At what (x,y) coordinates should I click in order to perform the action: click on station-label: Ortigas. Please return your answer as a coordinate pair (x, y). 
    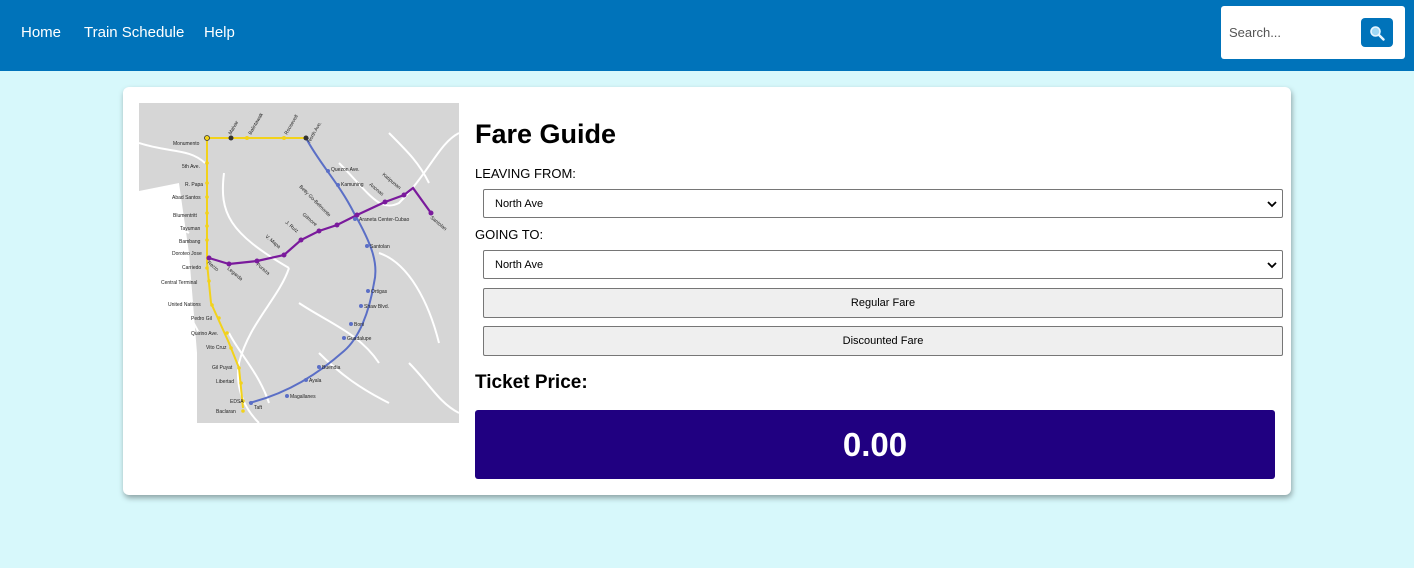
    Looking at the image, I should click on (379, 292).